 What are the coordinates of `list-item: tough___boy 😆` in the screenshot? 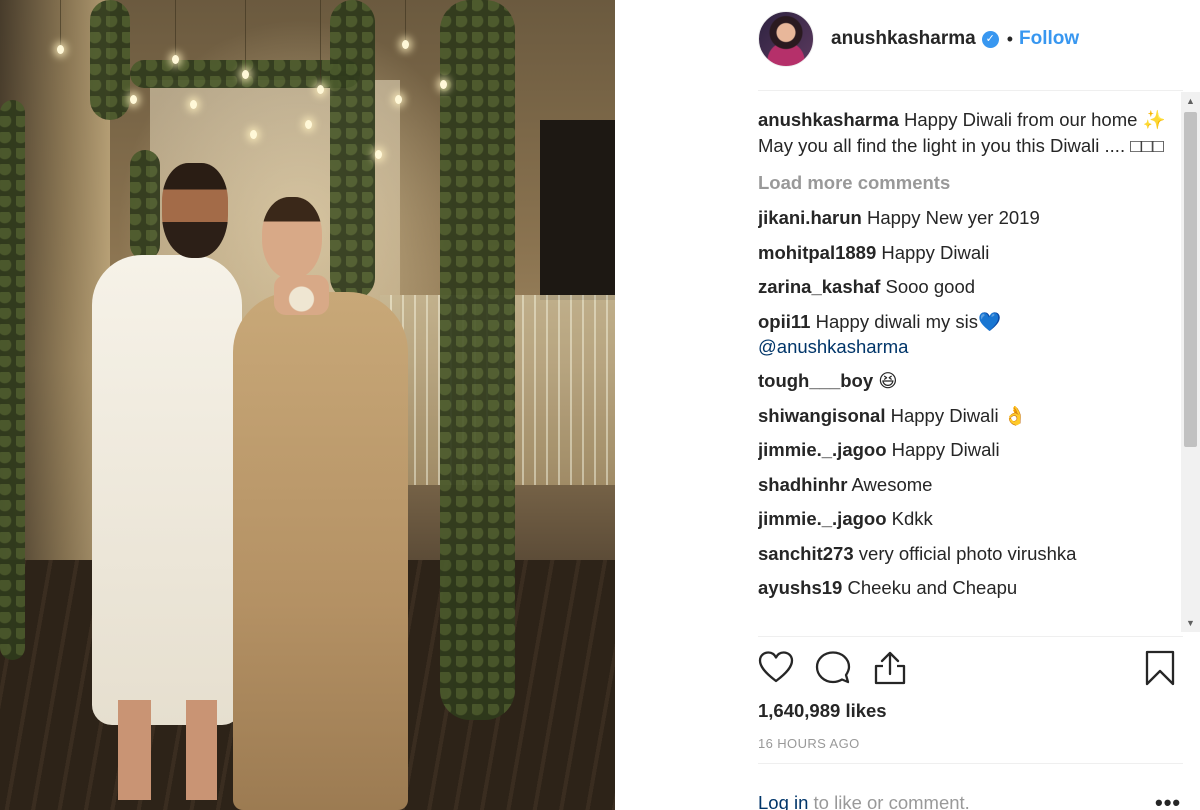 It's located at (970, 380).